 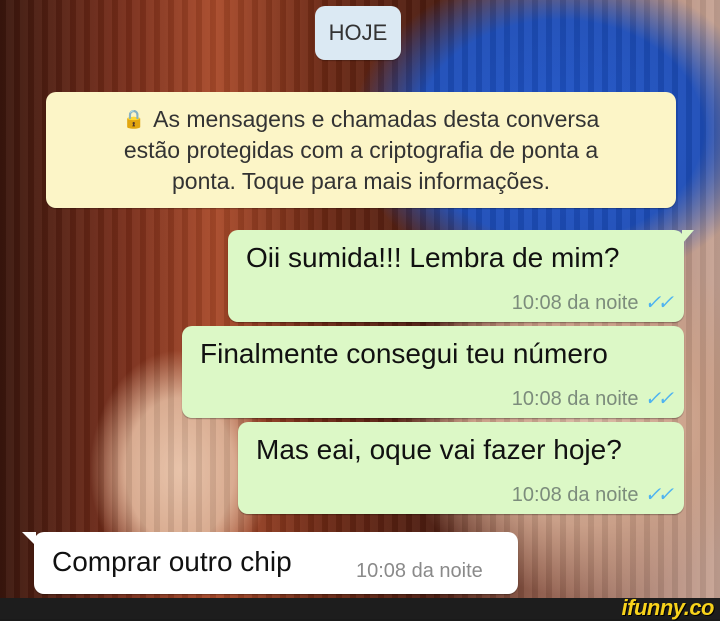 What do you see at coordinates (360, 608) in the screenshot?
I see `footer-bar` at bounding box center [360, 608].